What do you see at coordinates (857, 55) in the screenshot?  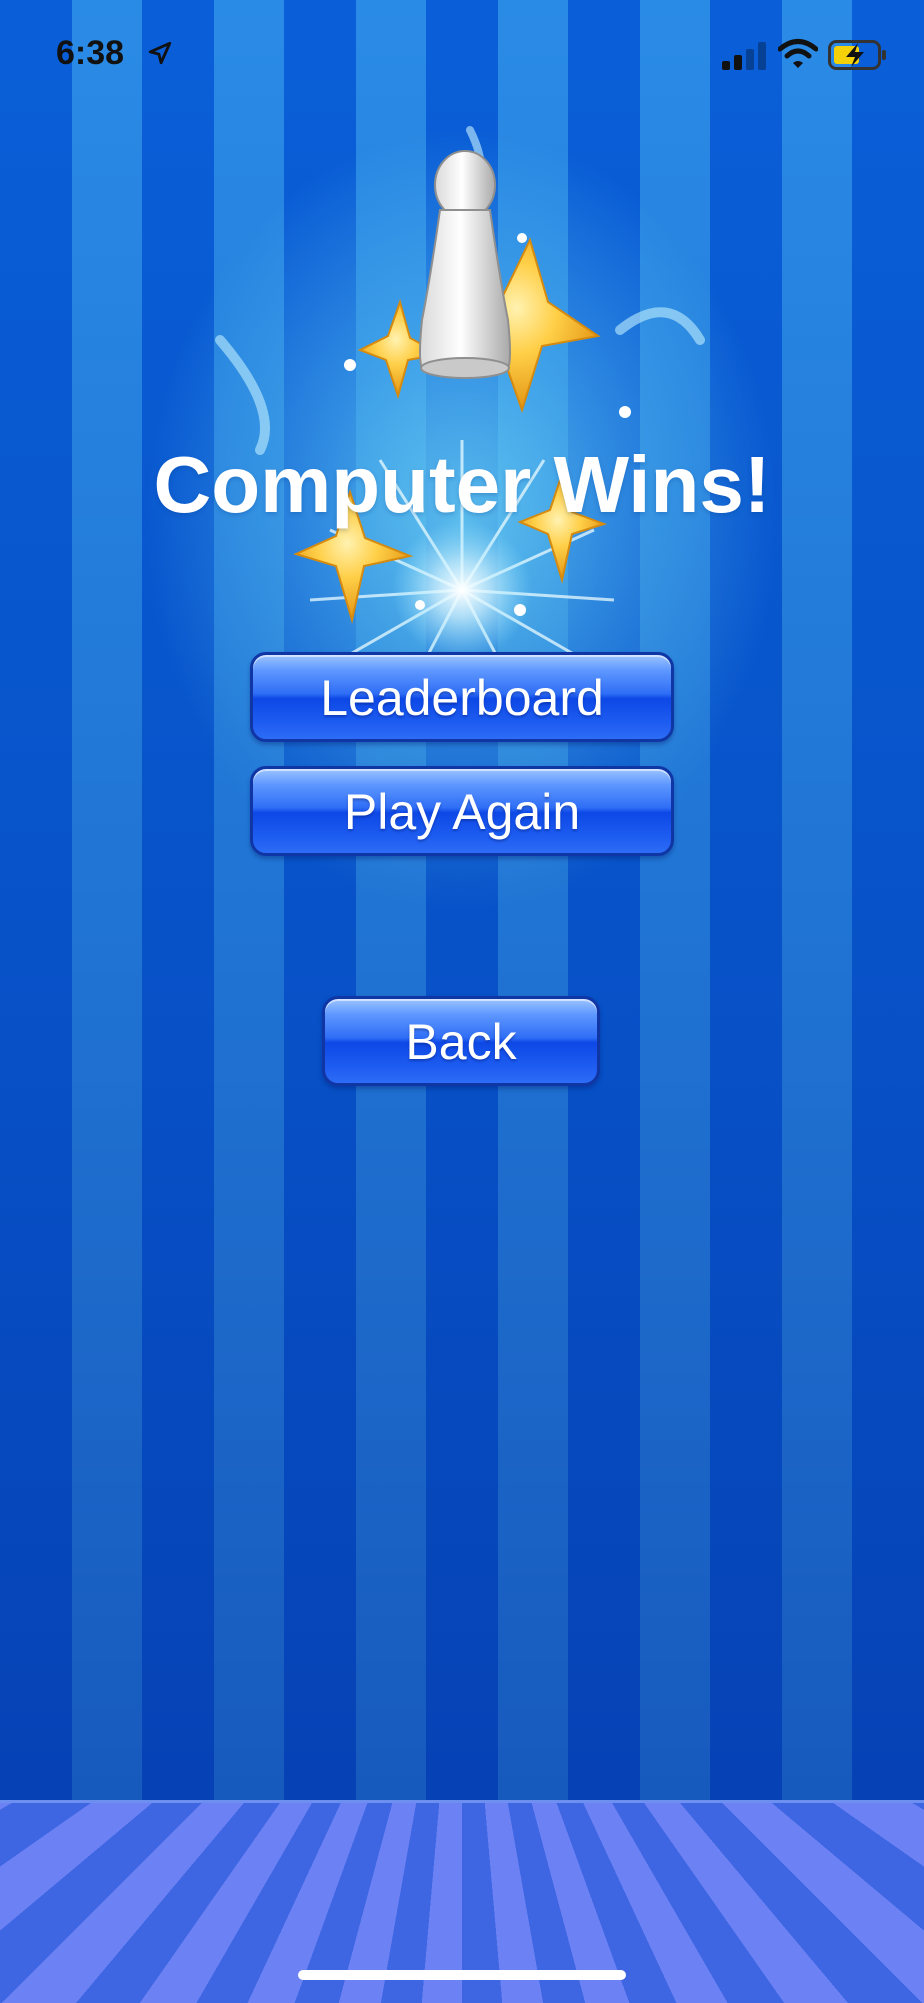 I see `battery-charging-icon` at bounding box center [857, 55].